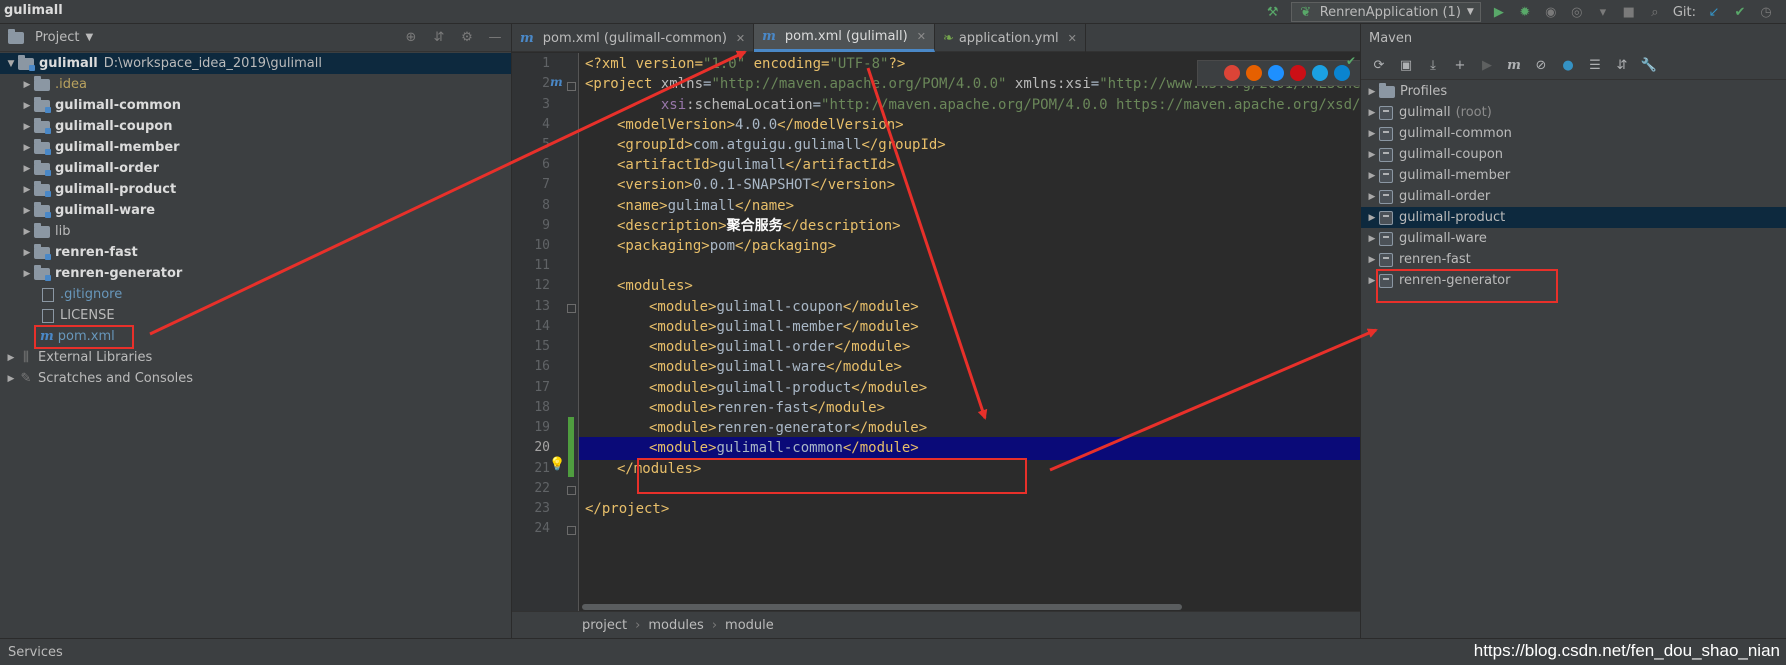  What do you see at coordinates (1273, 12) in the screenshot?
I see `build-hammer-icon: ⚒` at bounding box center [1273, 12].